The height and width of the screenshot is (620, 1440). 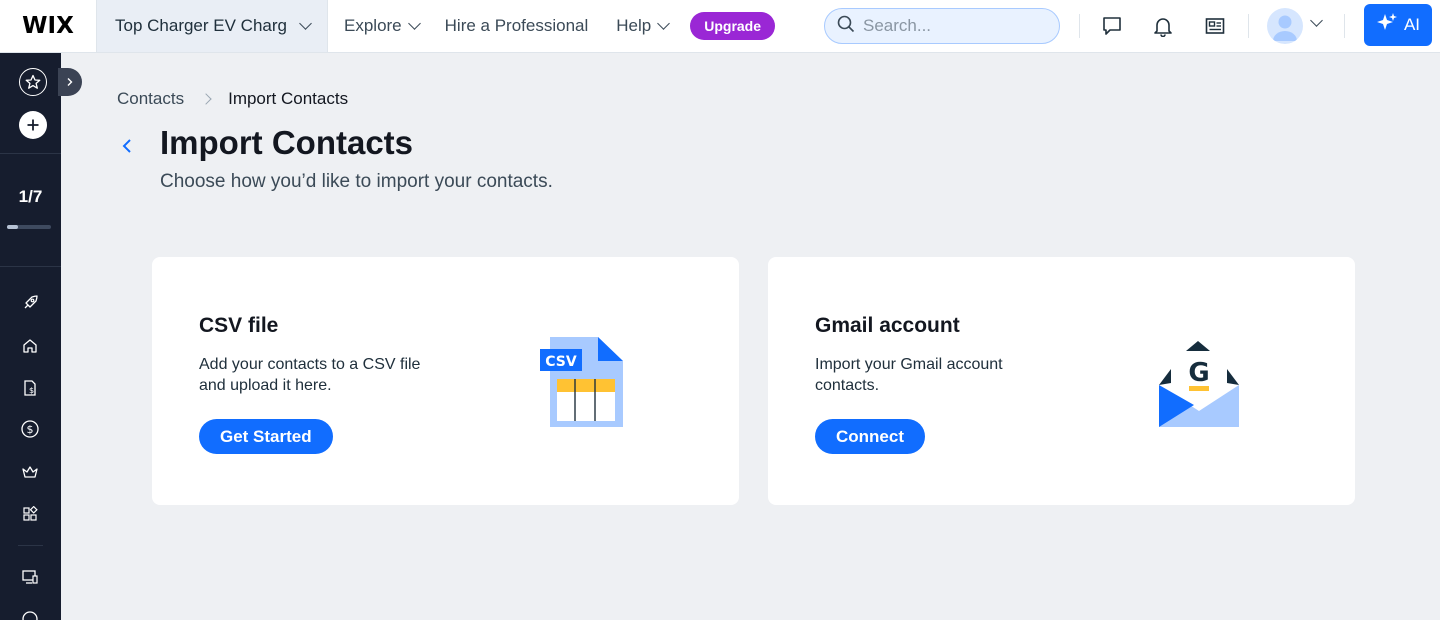 I want to click on gmail-g-label: G, so click(x=1198, y=373).